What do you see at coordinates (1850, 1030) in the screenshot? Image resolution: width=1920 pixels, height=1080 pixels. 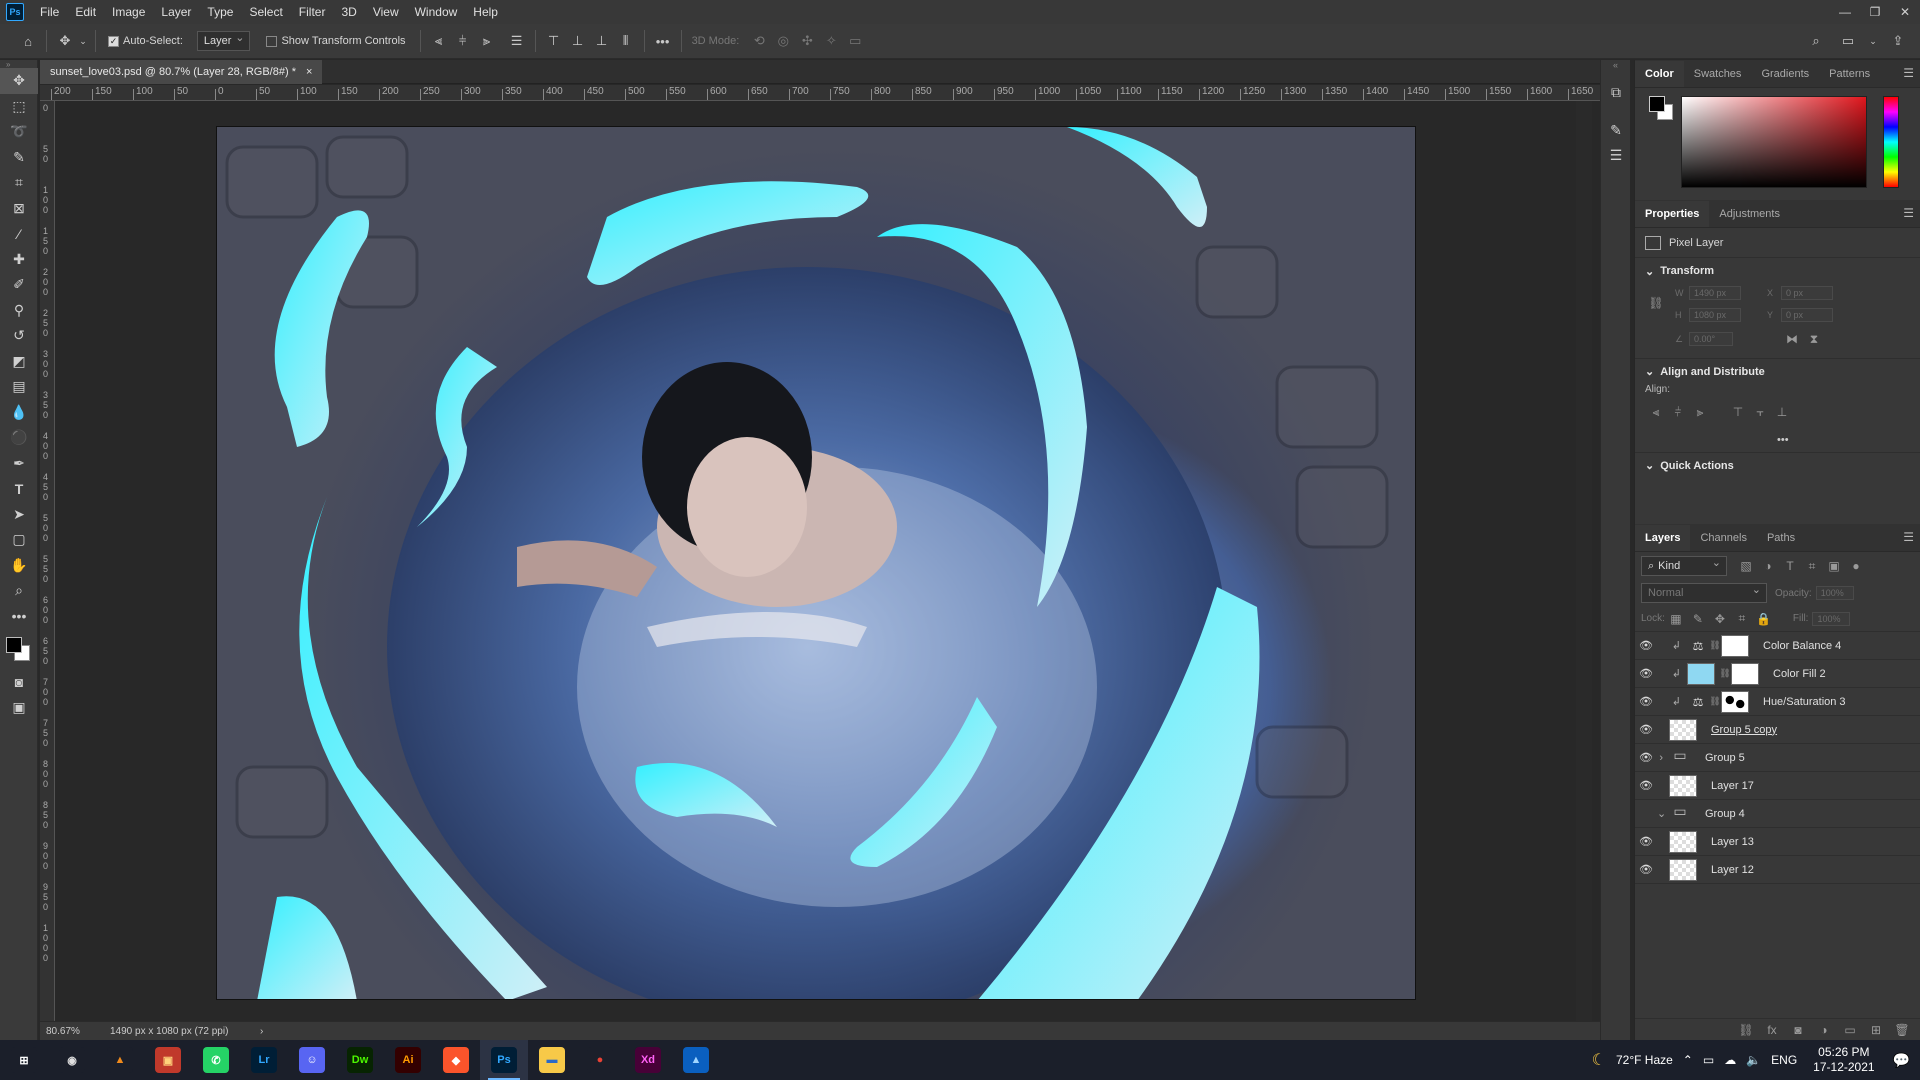 I see `new-group-icon: ▭` at bounding box center [1850, 1030].